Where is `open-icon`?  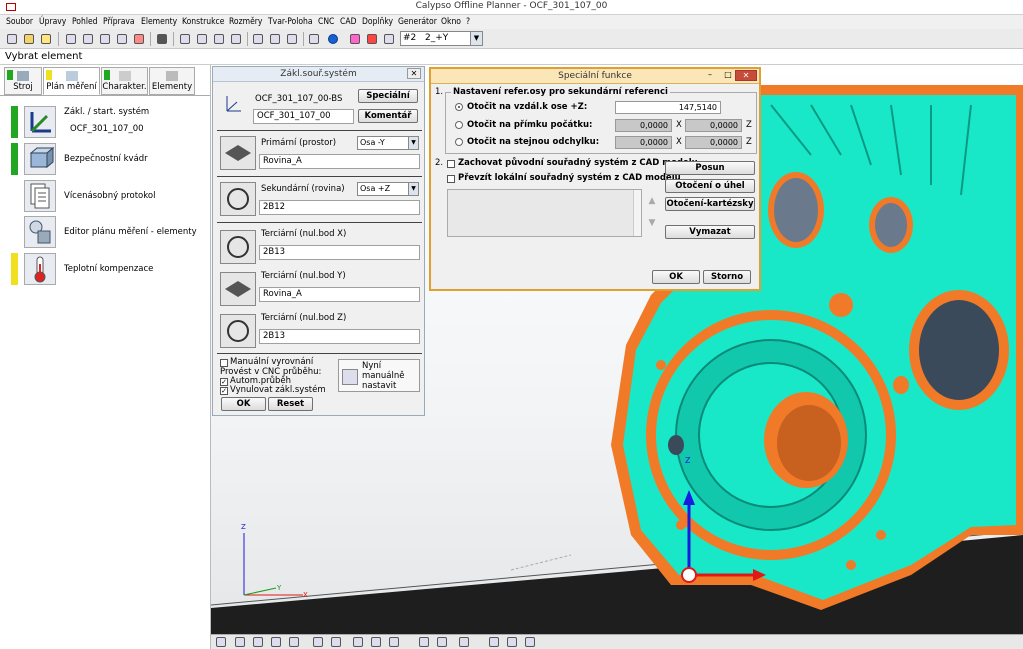 open-icon is located at coordinates (29, 39).